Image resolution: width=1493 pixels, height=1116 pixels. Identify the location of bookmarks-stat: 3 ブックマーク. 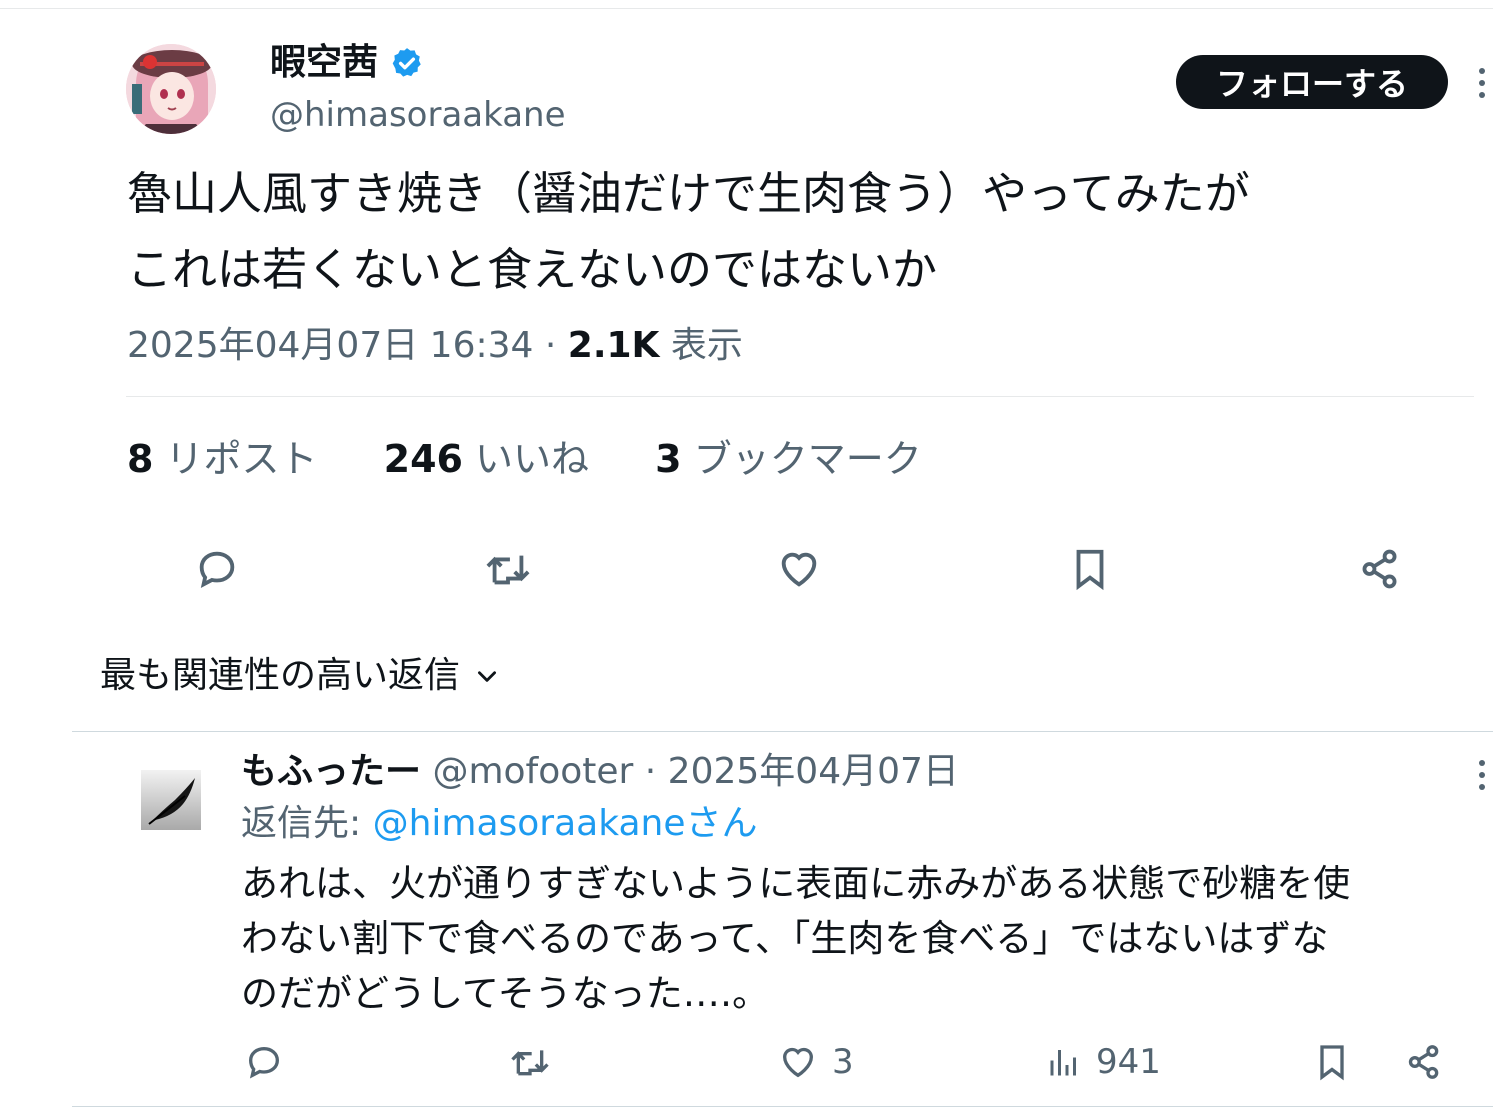
(788, 459).